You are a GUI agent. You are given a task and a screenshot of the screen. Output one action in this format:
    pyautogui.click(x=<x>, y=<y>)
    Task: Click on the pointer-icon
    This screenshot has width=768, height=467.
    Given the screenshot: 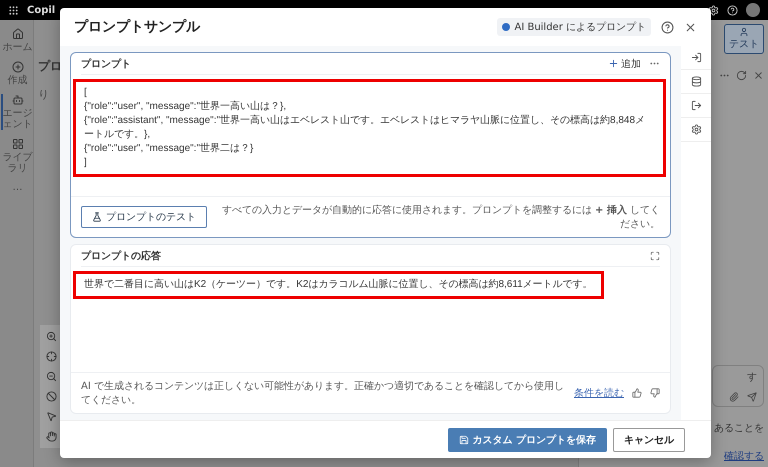 What is the action you would take?
    pyautogui.click(x=51, y=416)
    